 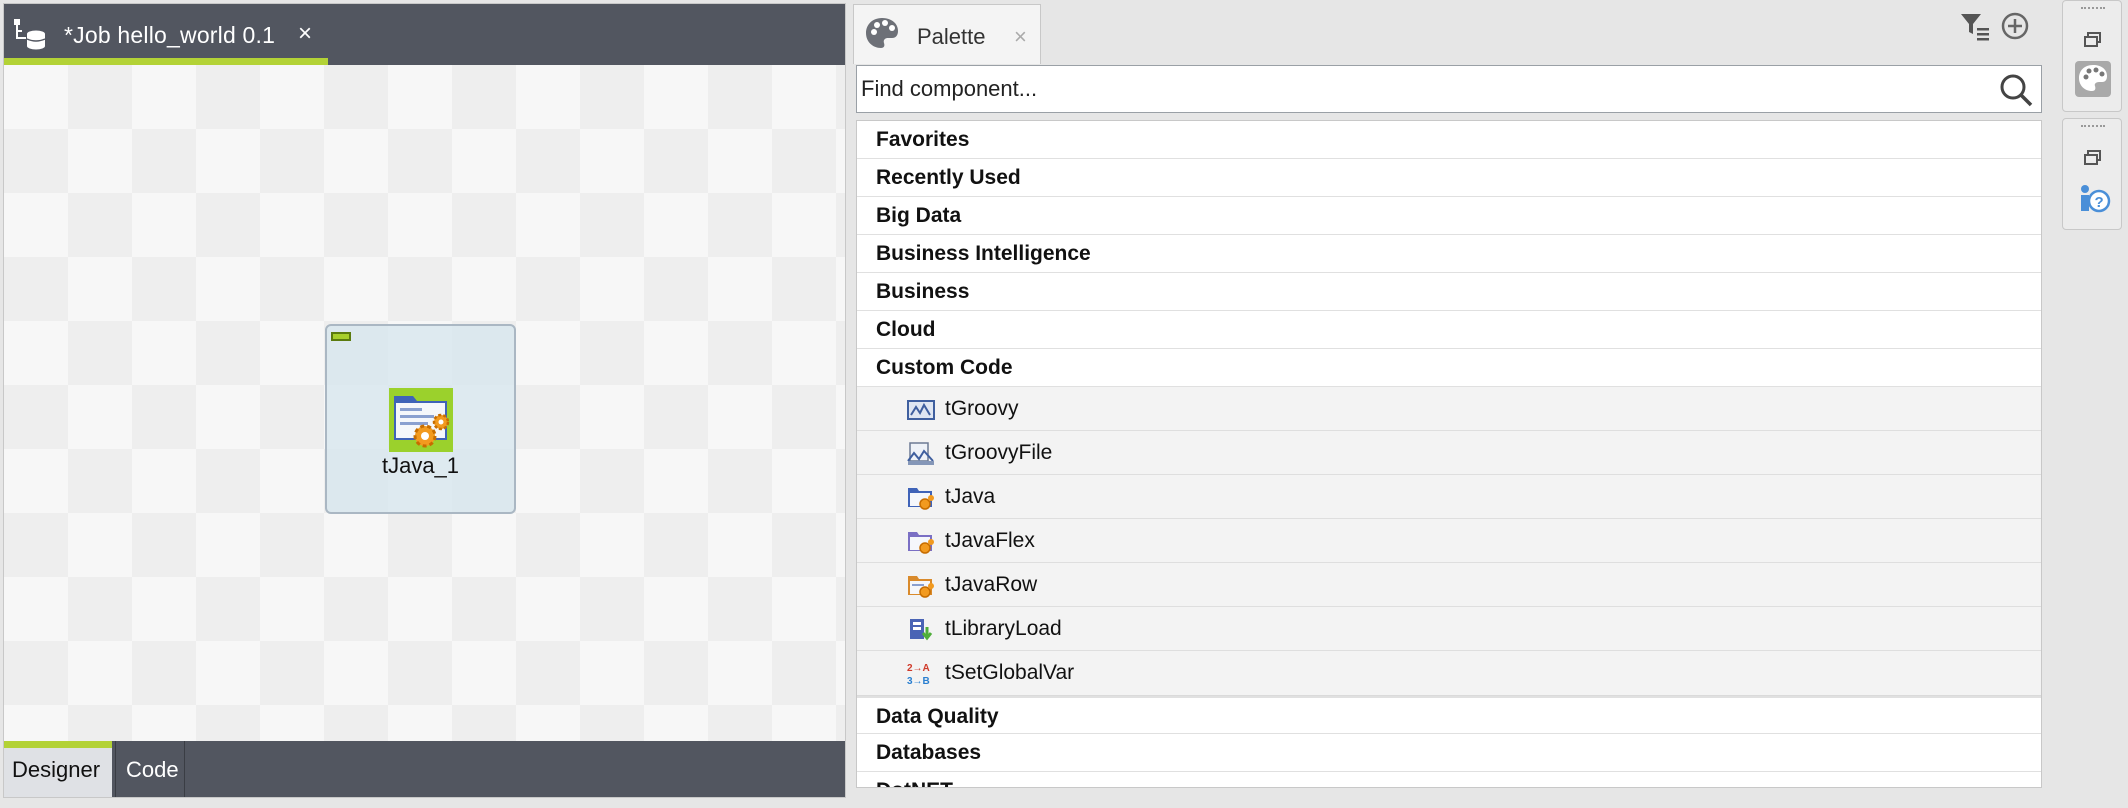 What do you see at coordinates (951, 36) in the screenshot?
I see `palette-title: Palette` at bounding box center [951, 36].